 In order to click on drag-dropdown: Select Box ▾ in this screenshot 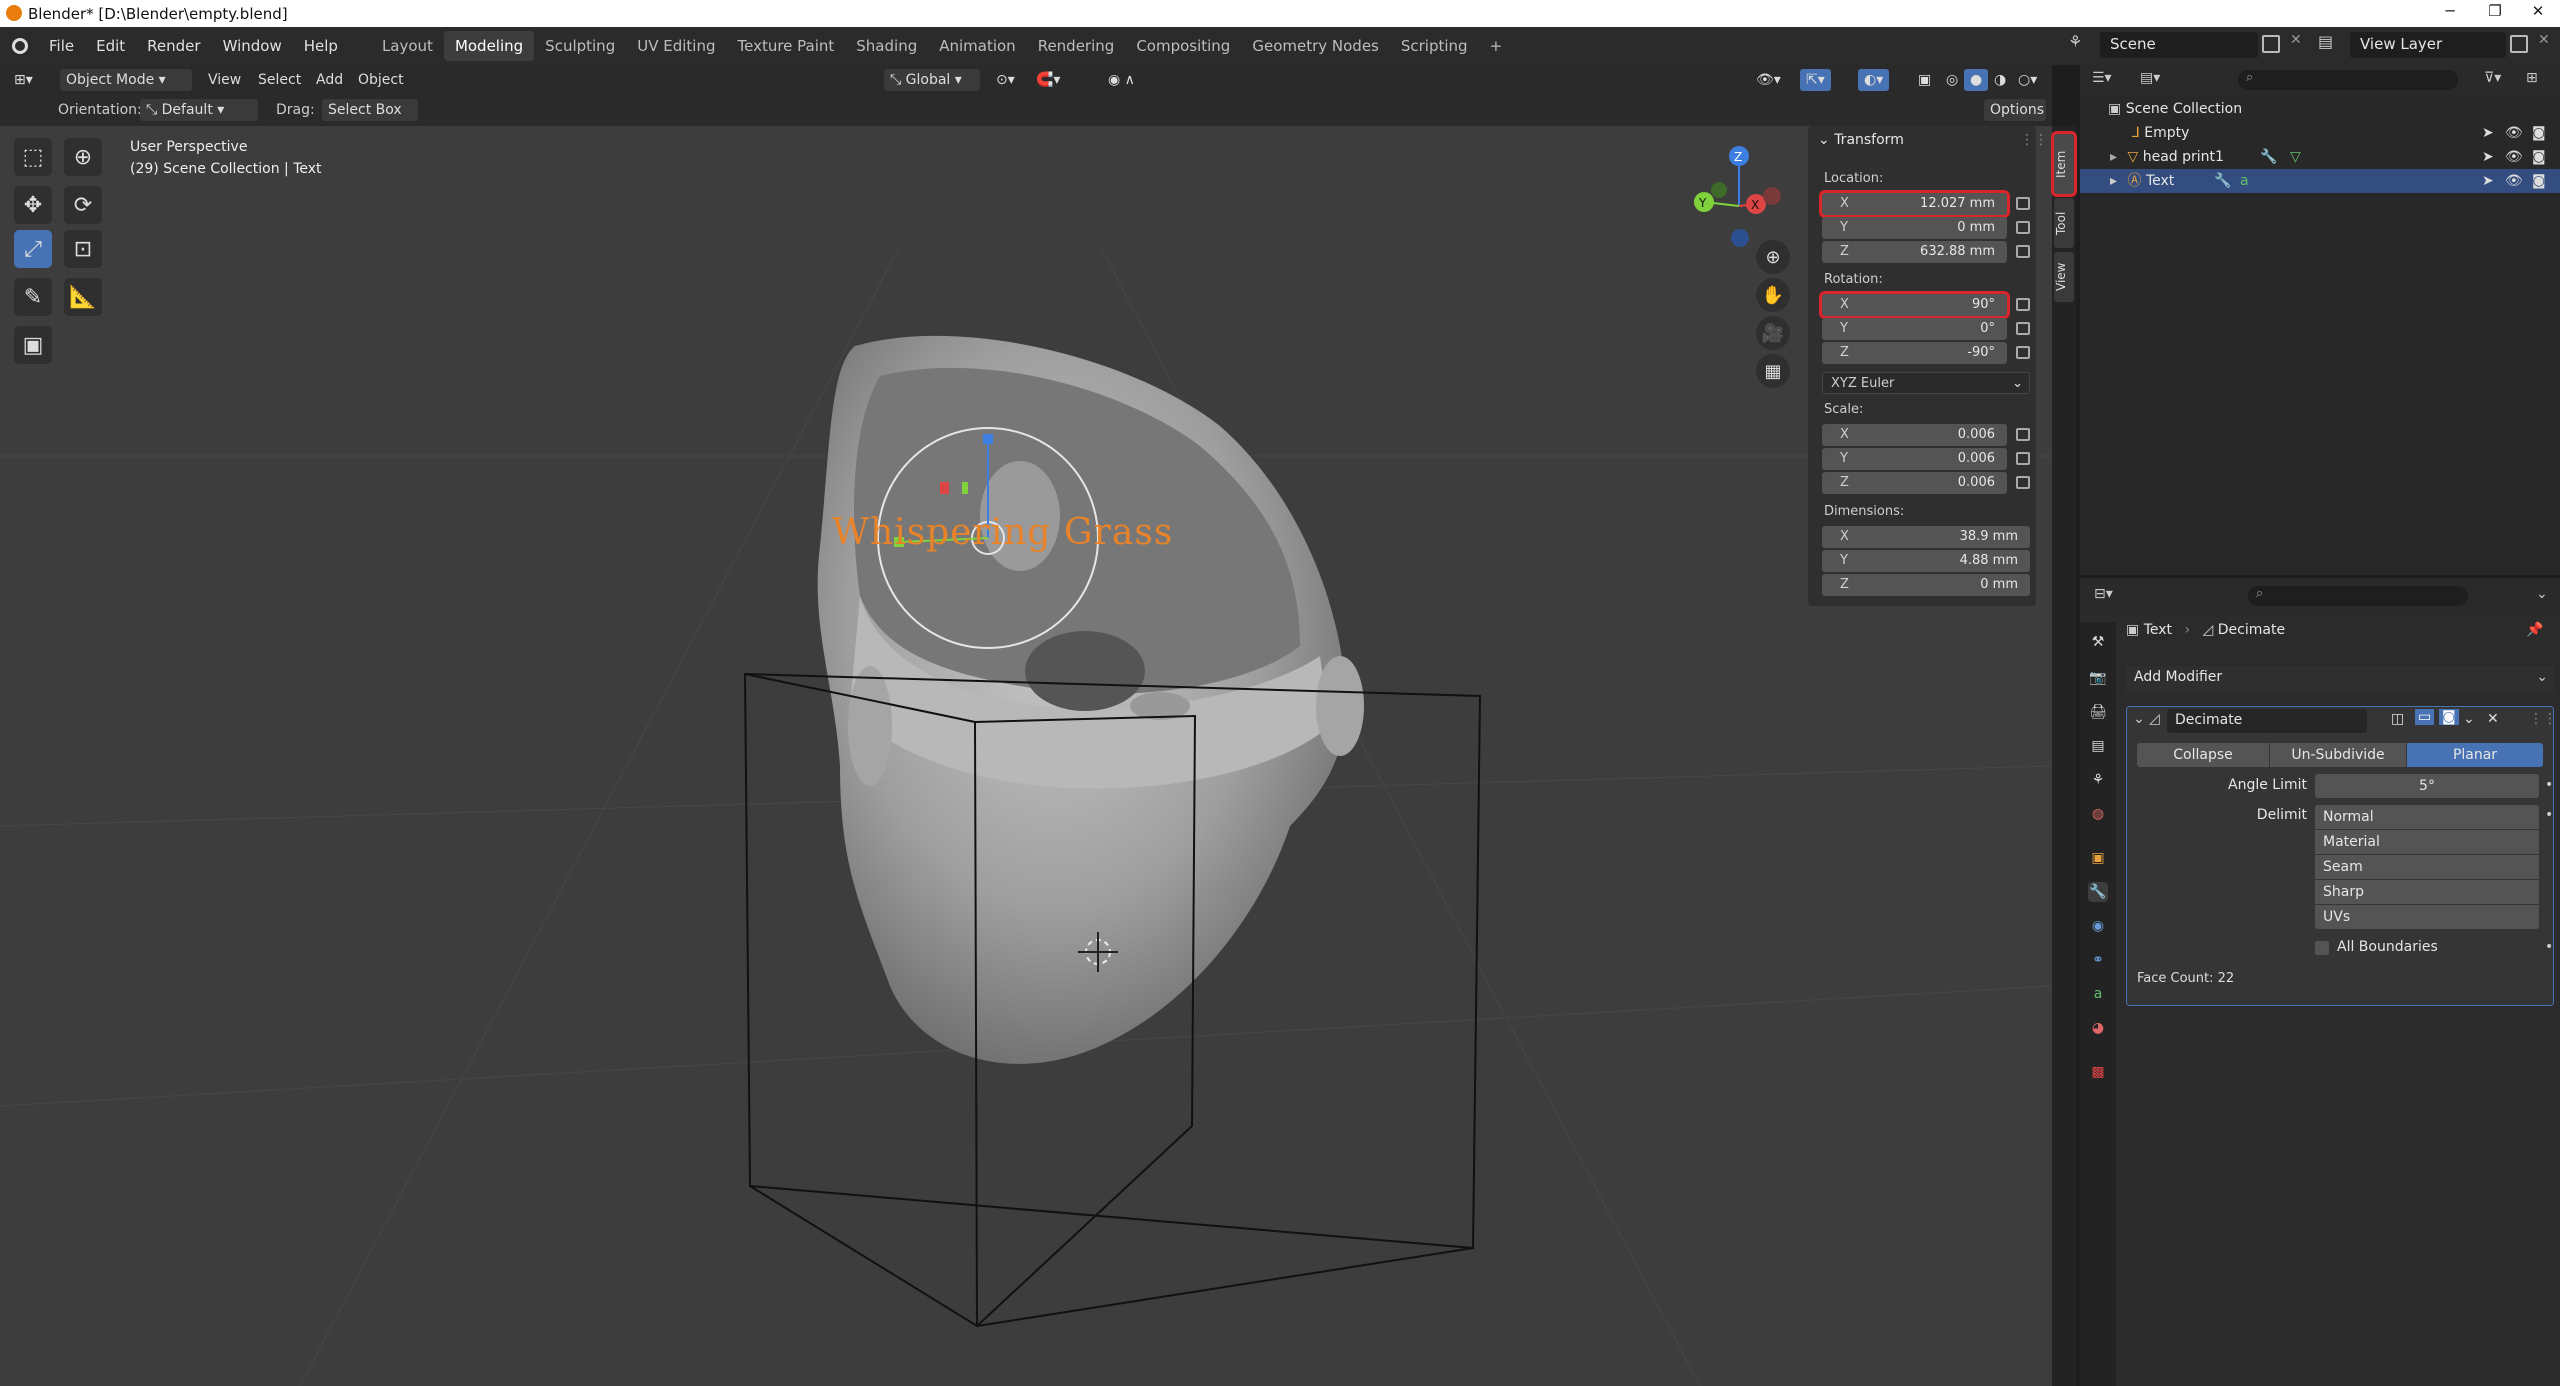, I will do `click(370, 119)`.